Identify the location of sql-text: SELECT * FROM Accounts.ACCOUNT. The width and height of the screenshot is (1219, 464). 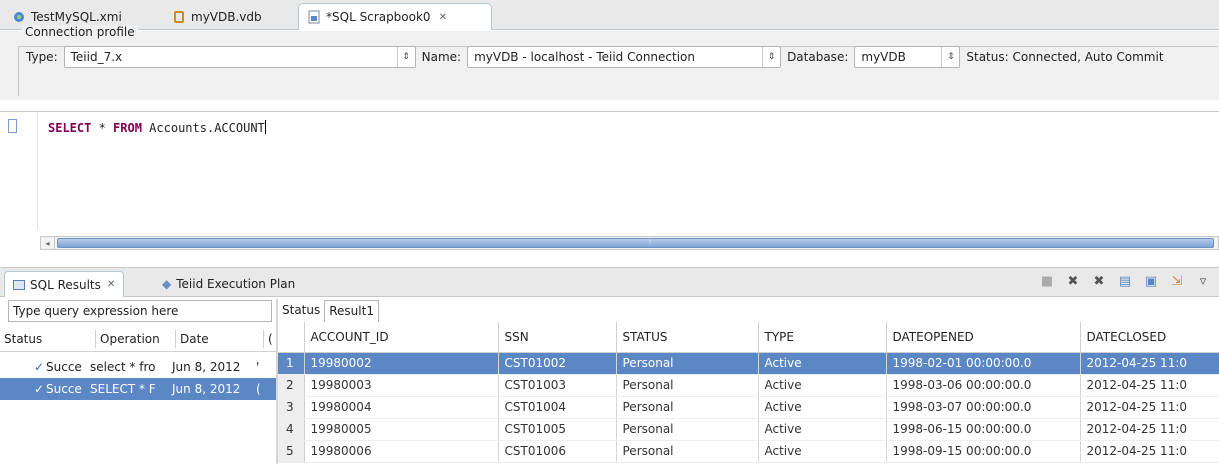
(157, 127).